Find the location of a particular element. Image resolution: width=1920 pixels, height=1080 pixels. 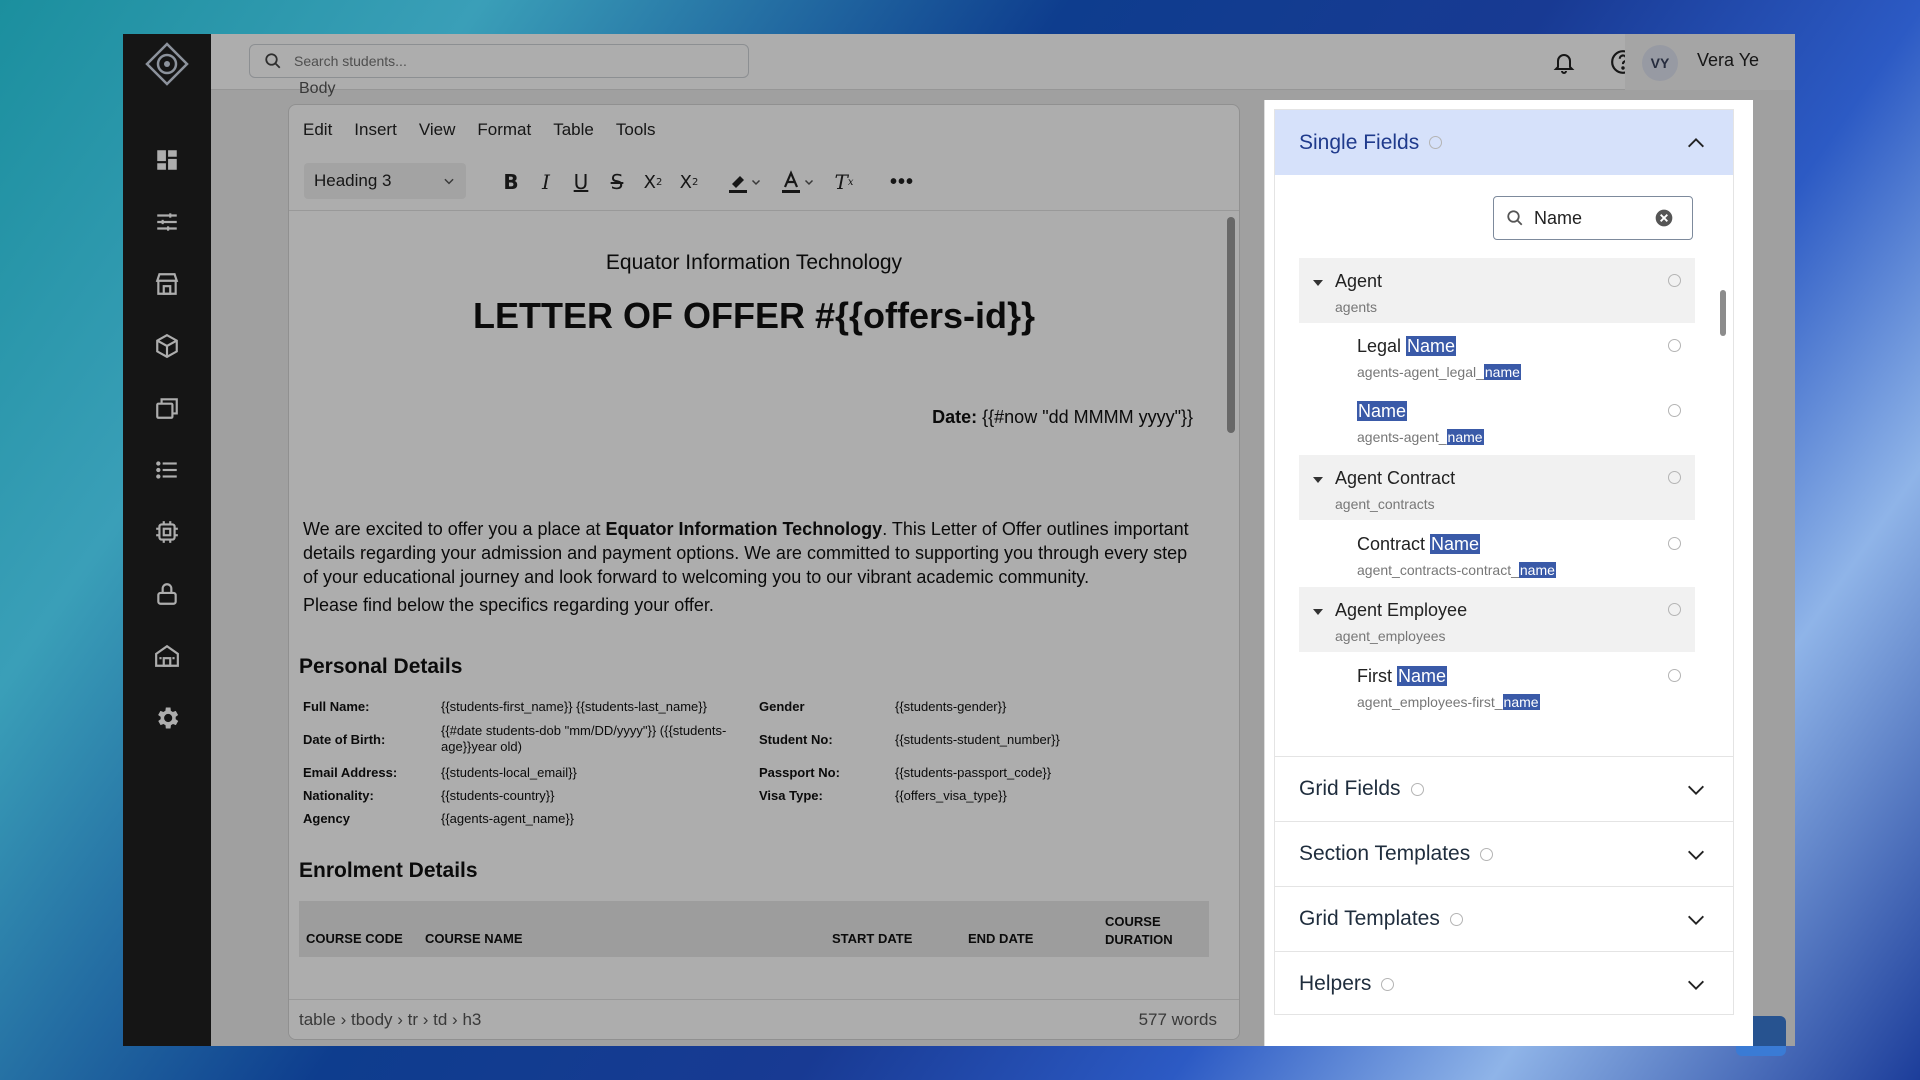

helpers-header: Helpers is located at coordinates (1504, 982).